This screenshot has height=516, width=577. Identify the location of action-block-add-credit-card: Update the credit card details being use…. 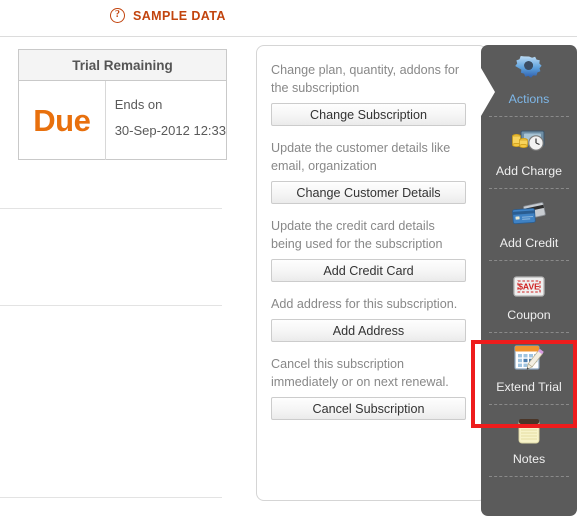
(378, 249).